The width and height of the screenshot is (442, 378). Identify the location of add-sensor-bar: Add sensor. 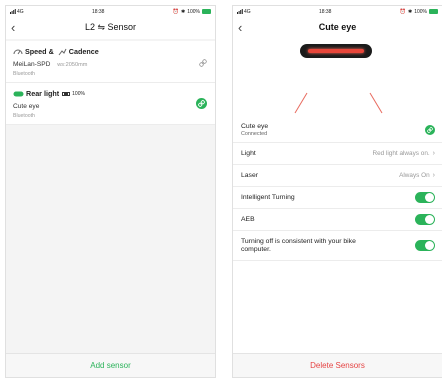
(110, 365).